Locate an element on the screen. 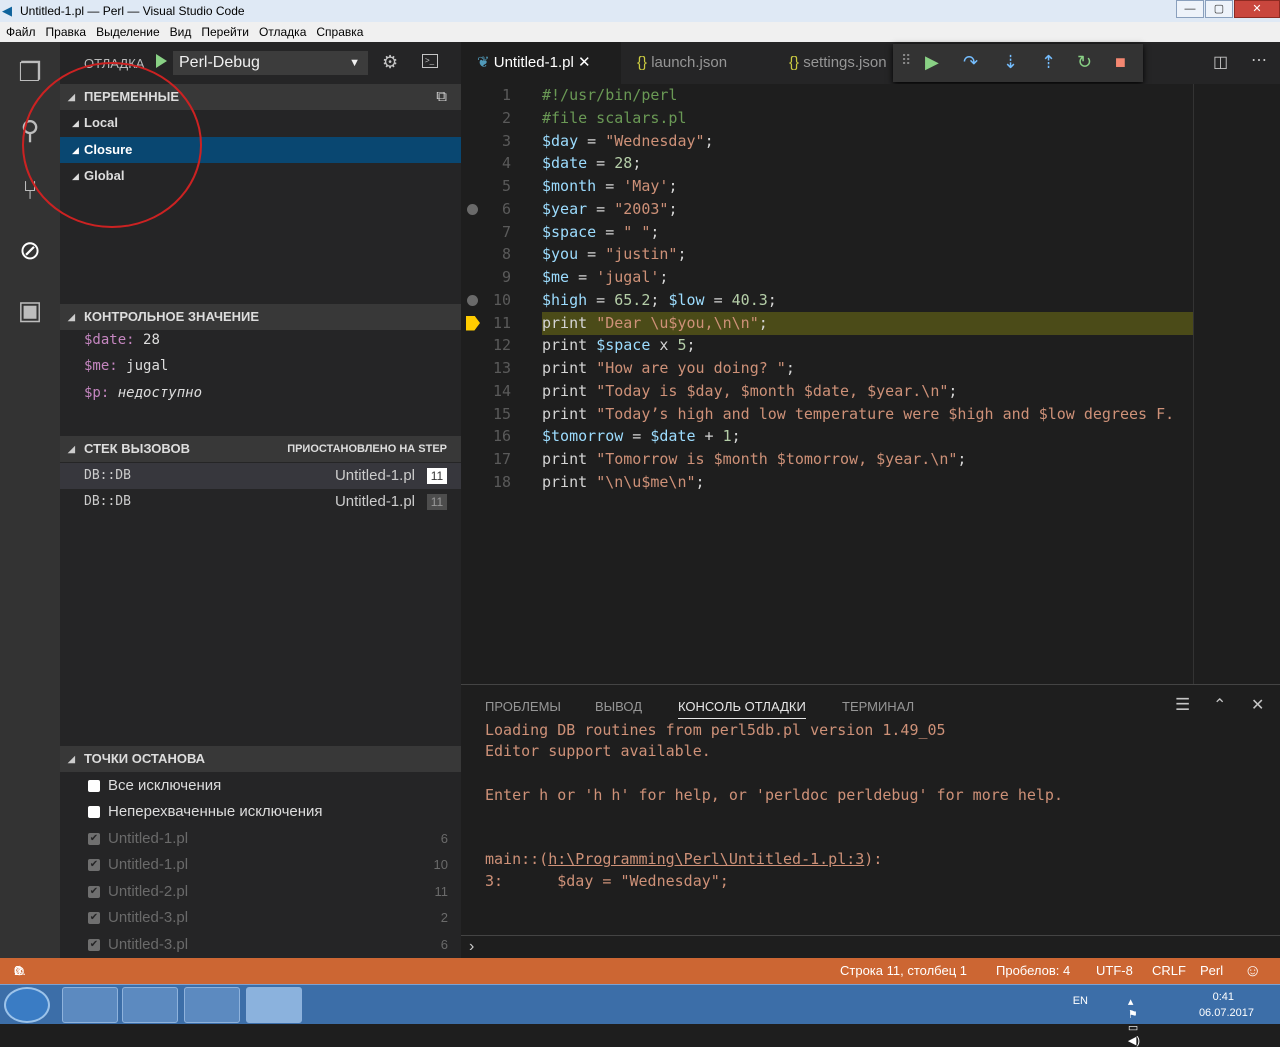 Image resolution: width=1280 pixels, height=1047 pixels. debug-console-icon: >_ is located at coordinates (430, 61).